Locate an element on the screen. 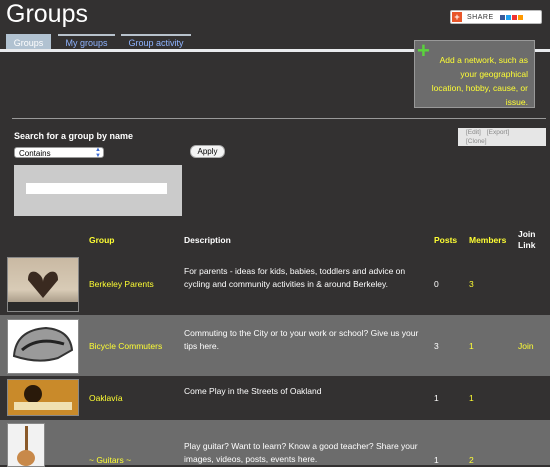 The image size is (550, 467). divider is located at coordinates (279, 118).